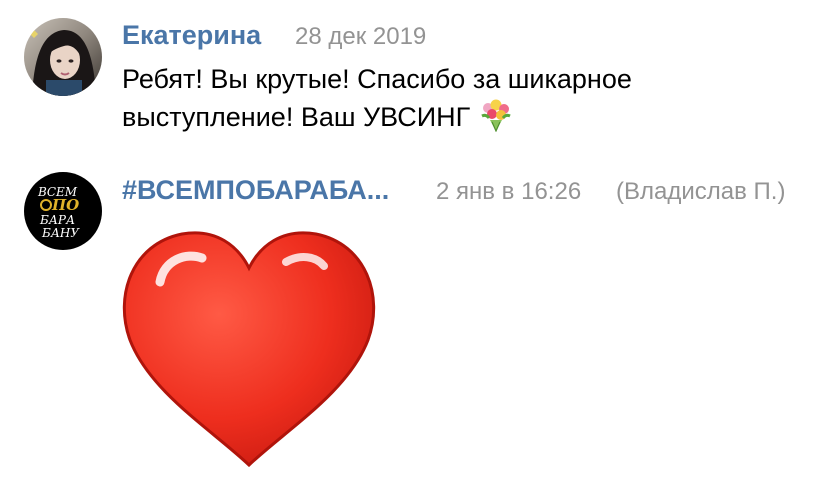  I want to click on comment-signer: (Владислав П.), so click(701, 191).